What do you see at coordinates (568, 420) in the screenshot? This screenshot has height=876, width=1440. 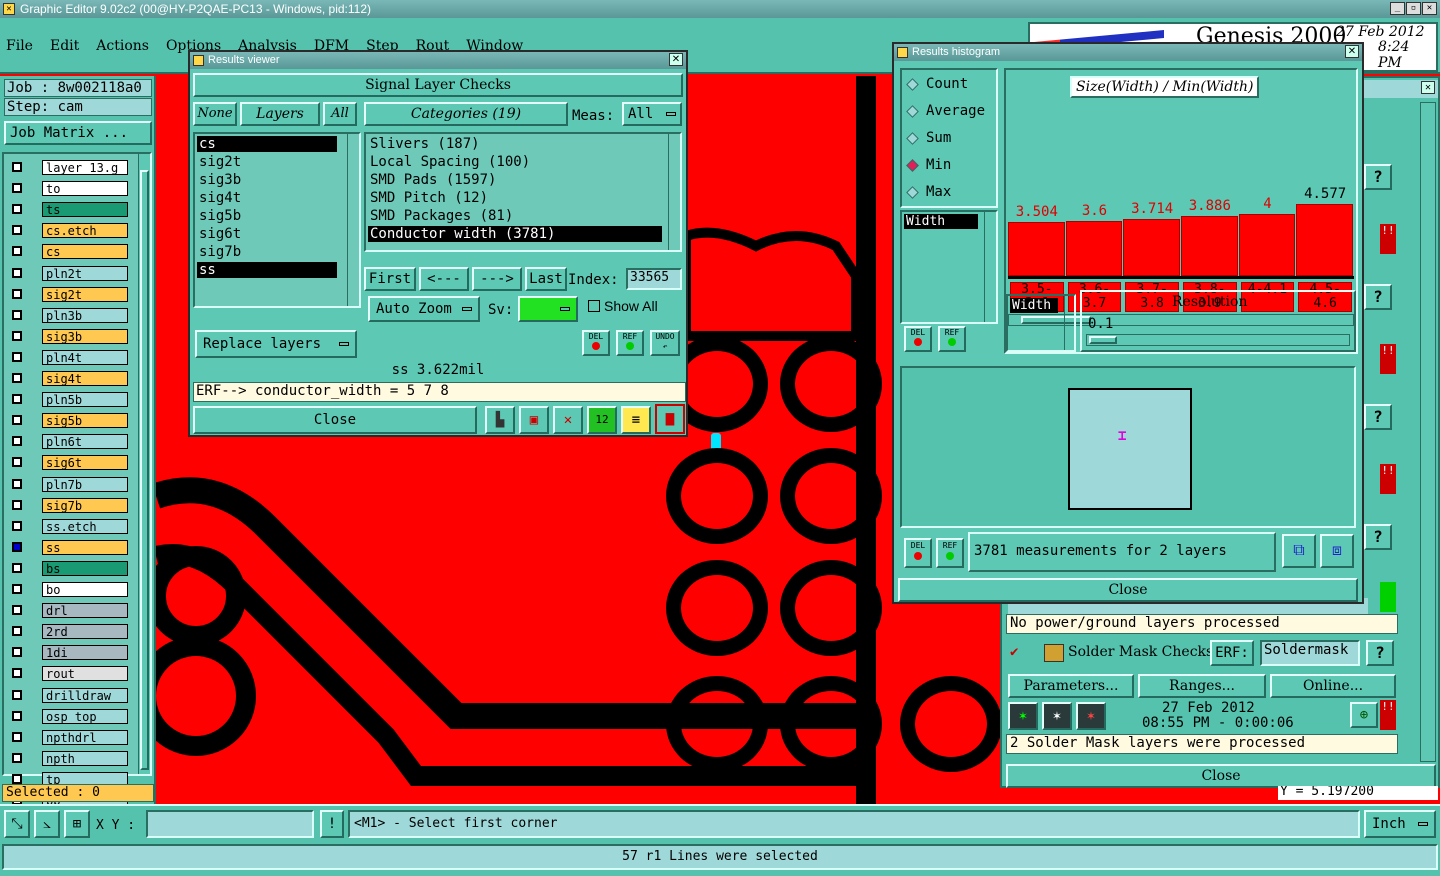 I see `delete-layer-icon: ✕` at bounding box center [568, 420].